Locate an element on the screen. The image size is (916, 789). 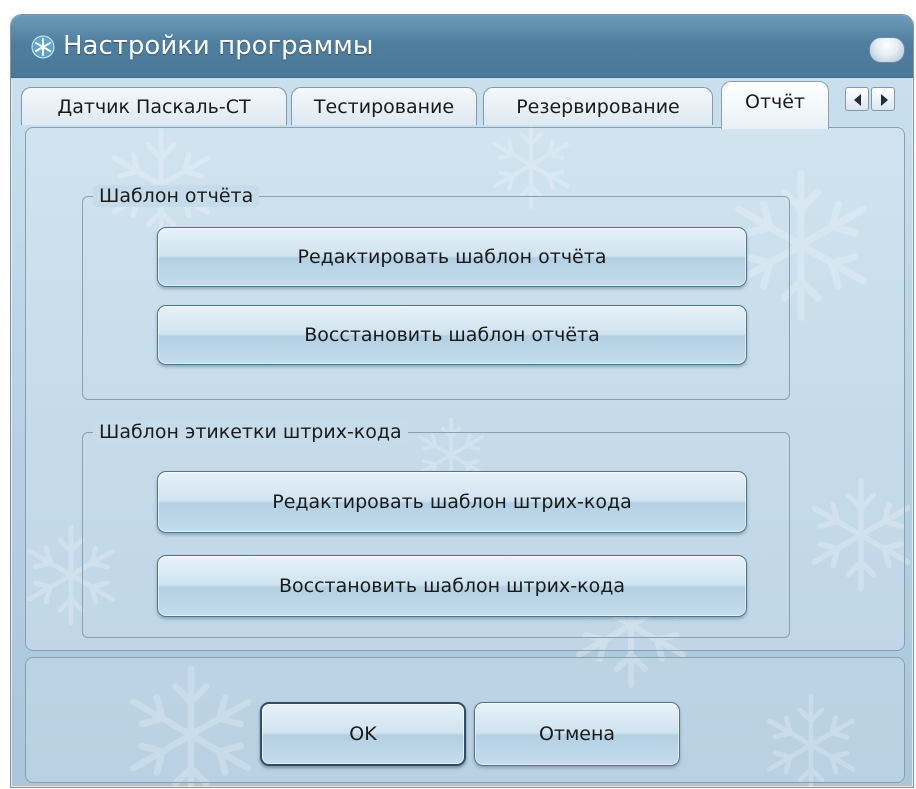
tab-pascal-sensor: Датчик Паскаль-СТ is located at coordinates (154, 106).